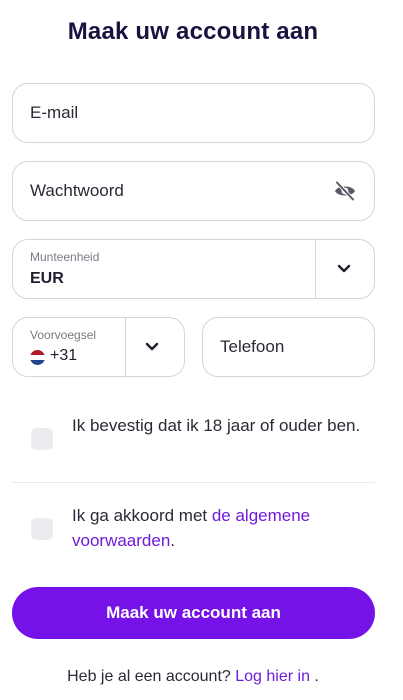 This screenshot has height=700, width=403. What do you see at coordinates (314, 676) in the screenshot?
I see `login-prompt-suffix: .` at bounding box center [314, 676].